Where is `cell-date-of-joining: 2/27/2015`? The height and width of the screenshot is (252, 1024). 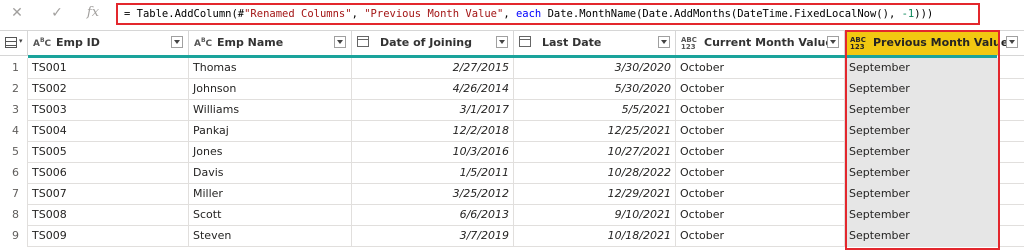
cell-date-of-joining: 2/27/2015 is located at coordinates (433, 68).